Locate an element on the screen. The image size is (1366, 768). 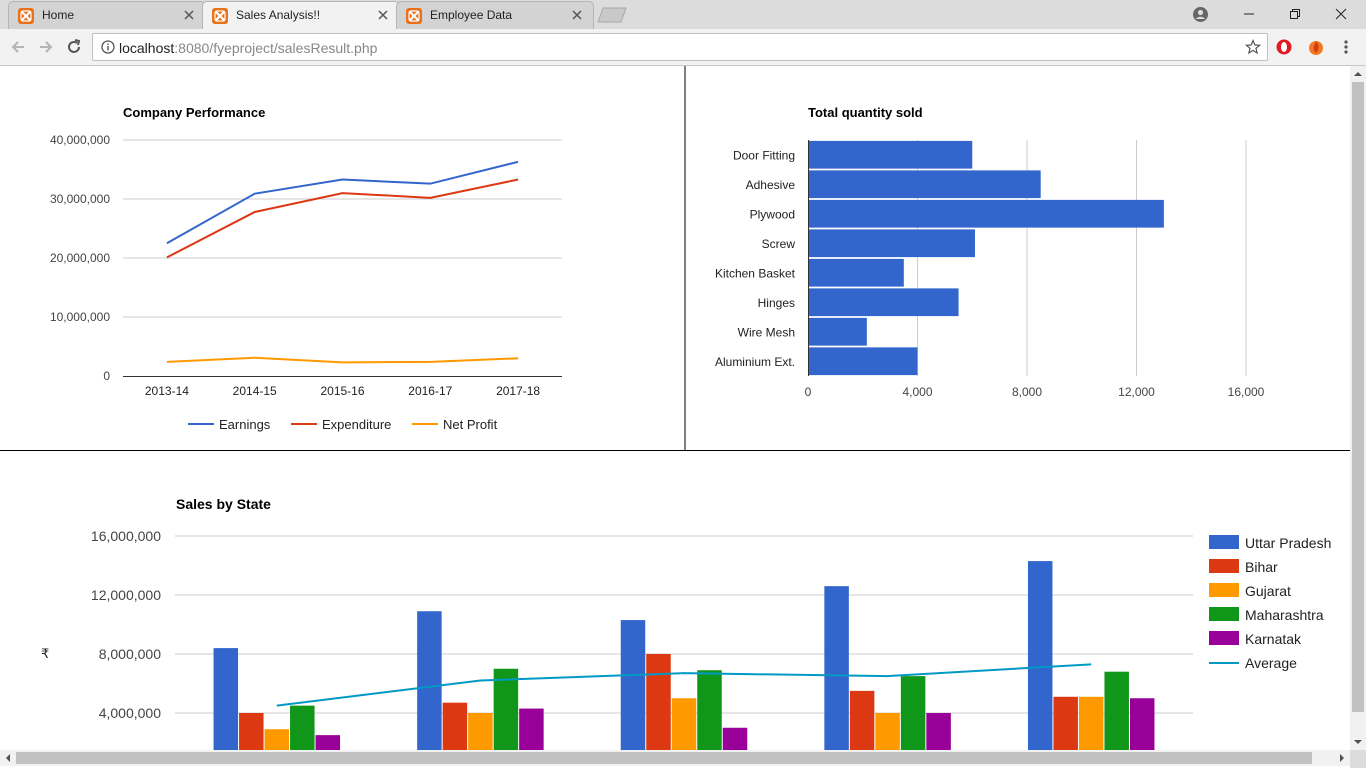
legend-label-gujarat: Gujarat is located at coordinates (1268, 591).